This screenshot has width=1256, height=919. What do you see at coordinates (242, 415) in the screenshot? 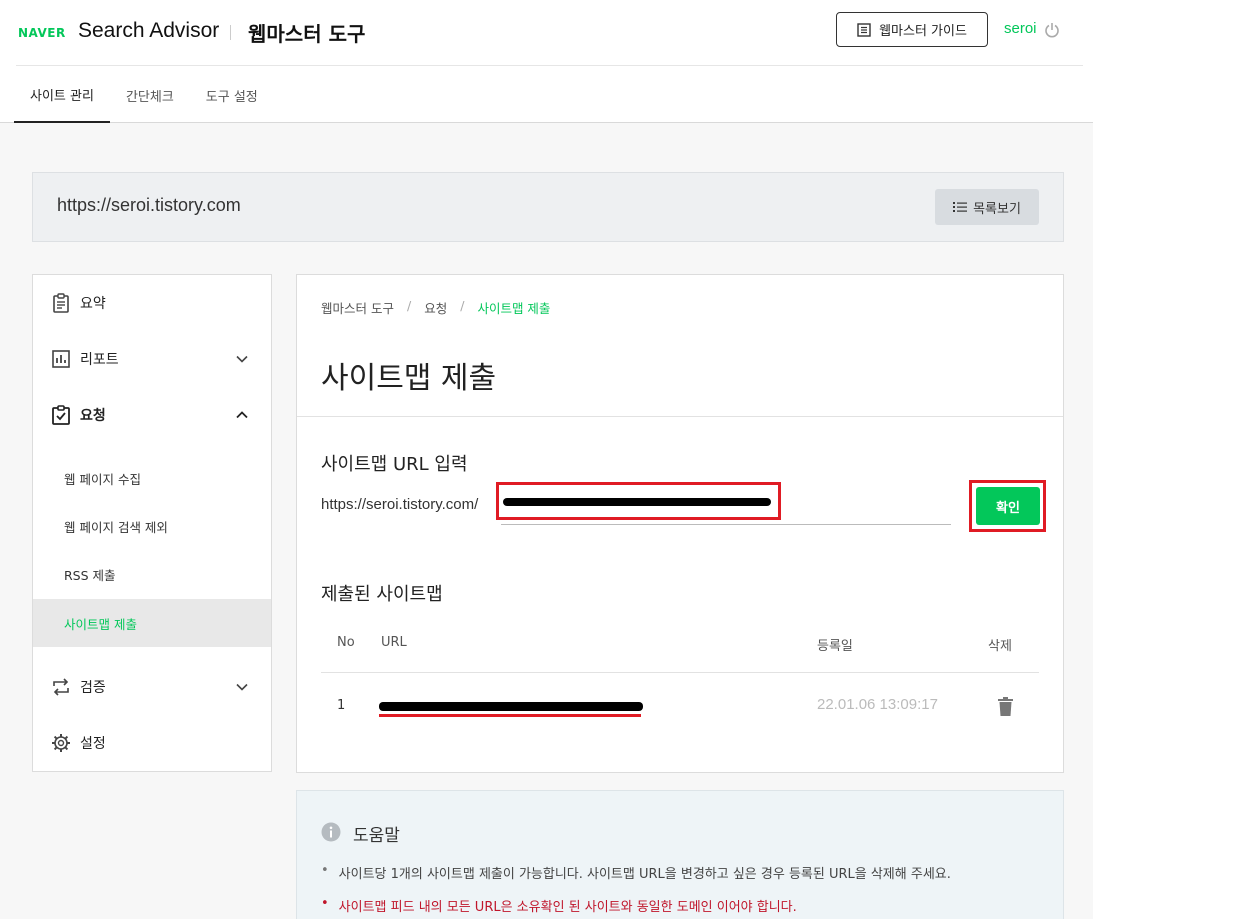
I see `chevron-up-icon` at bounding box center [242, 415].